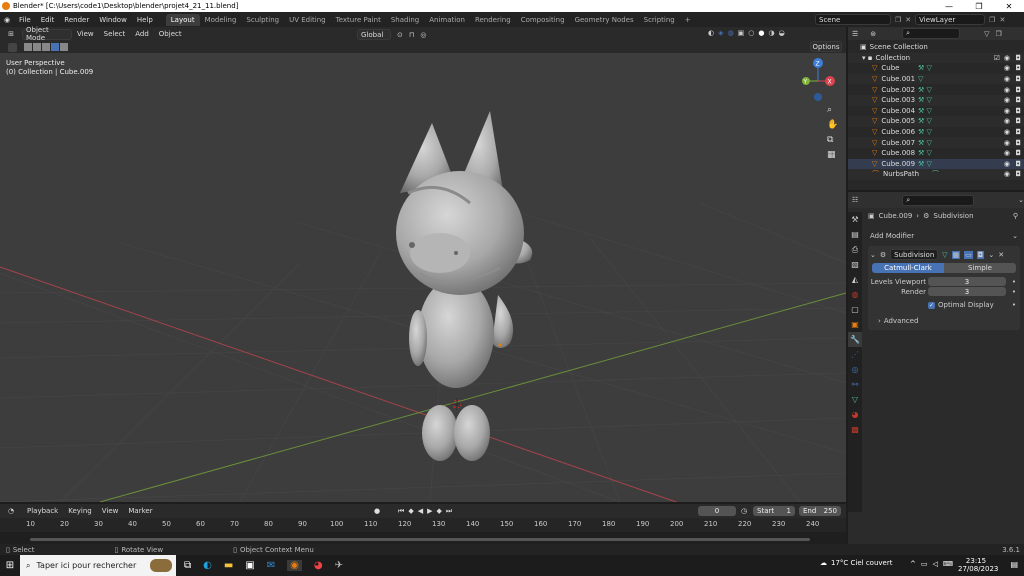 The width and height of the screenshot is (1024, 576). Describe the element at coordinates (410, 511) in the screenshot. I see `prev-key-icon: ◆` at that location.